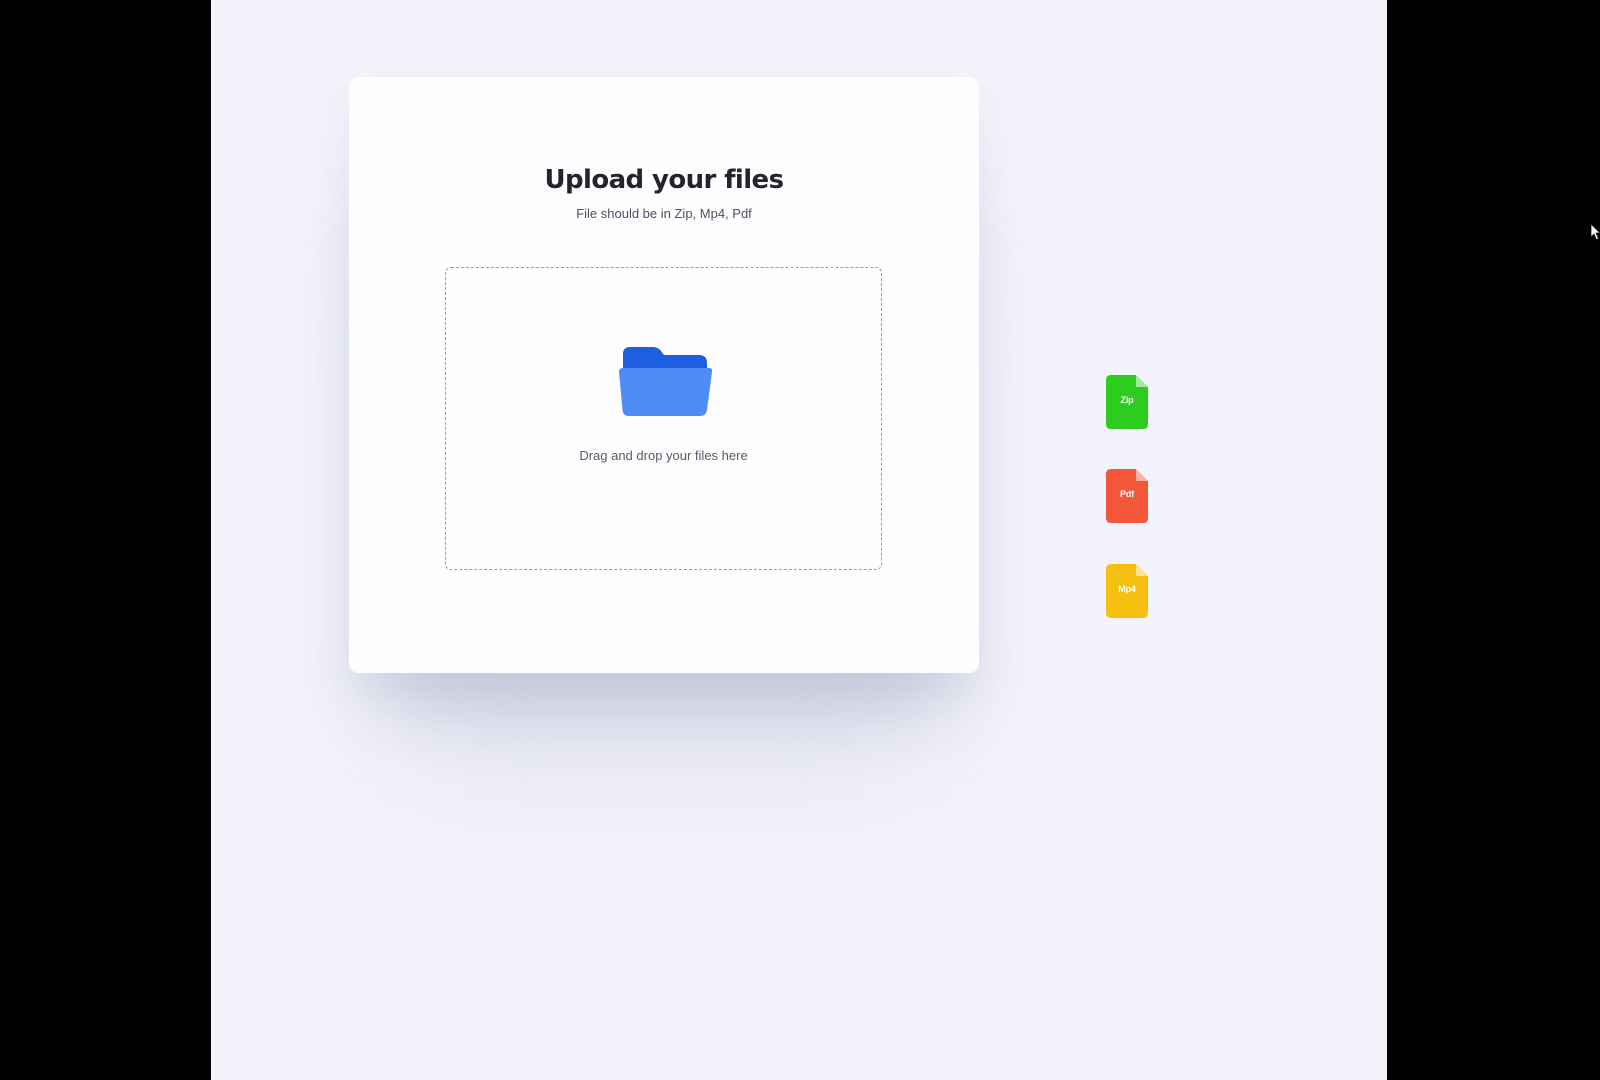 This screenshot has height=1080, width=1600. I want to click on mp4-file-label: Mp4, so click(1127, 589).